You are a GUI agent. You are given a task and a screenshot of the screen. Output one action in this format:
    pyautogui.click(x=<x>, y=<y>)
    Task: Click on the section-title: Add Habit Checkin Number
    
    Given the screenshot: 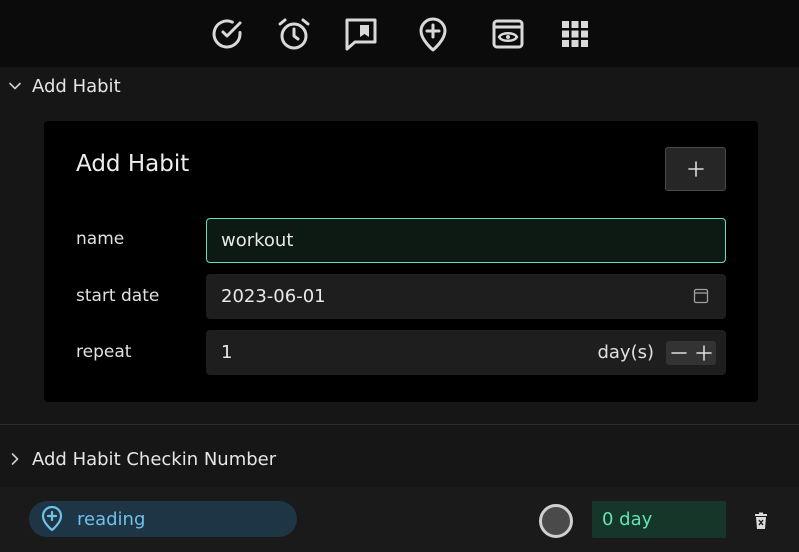 What is the action you would take?
    pyautogui.click(x=154, y=459)
    